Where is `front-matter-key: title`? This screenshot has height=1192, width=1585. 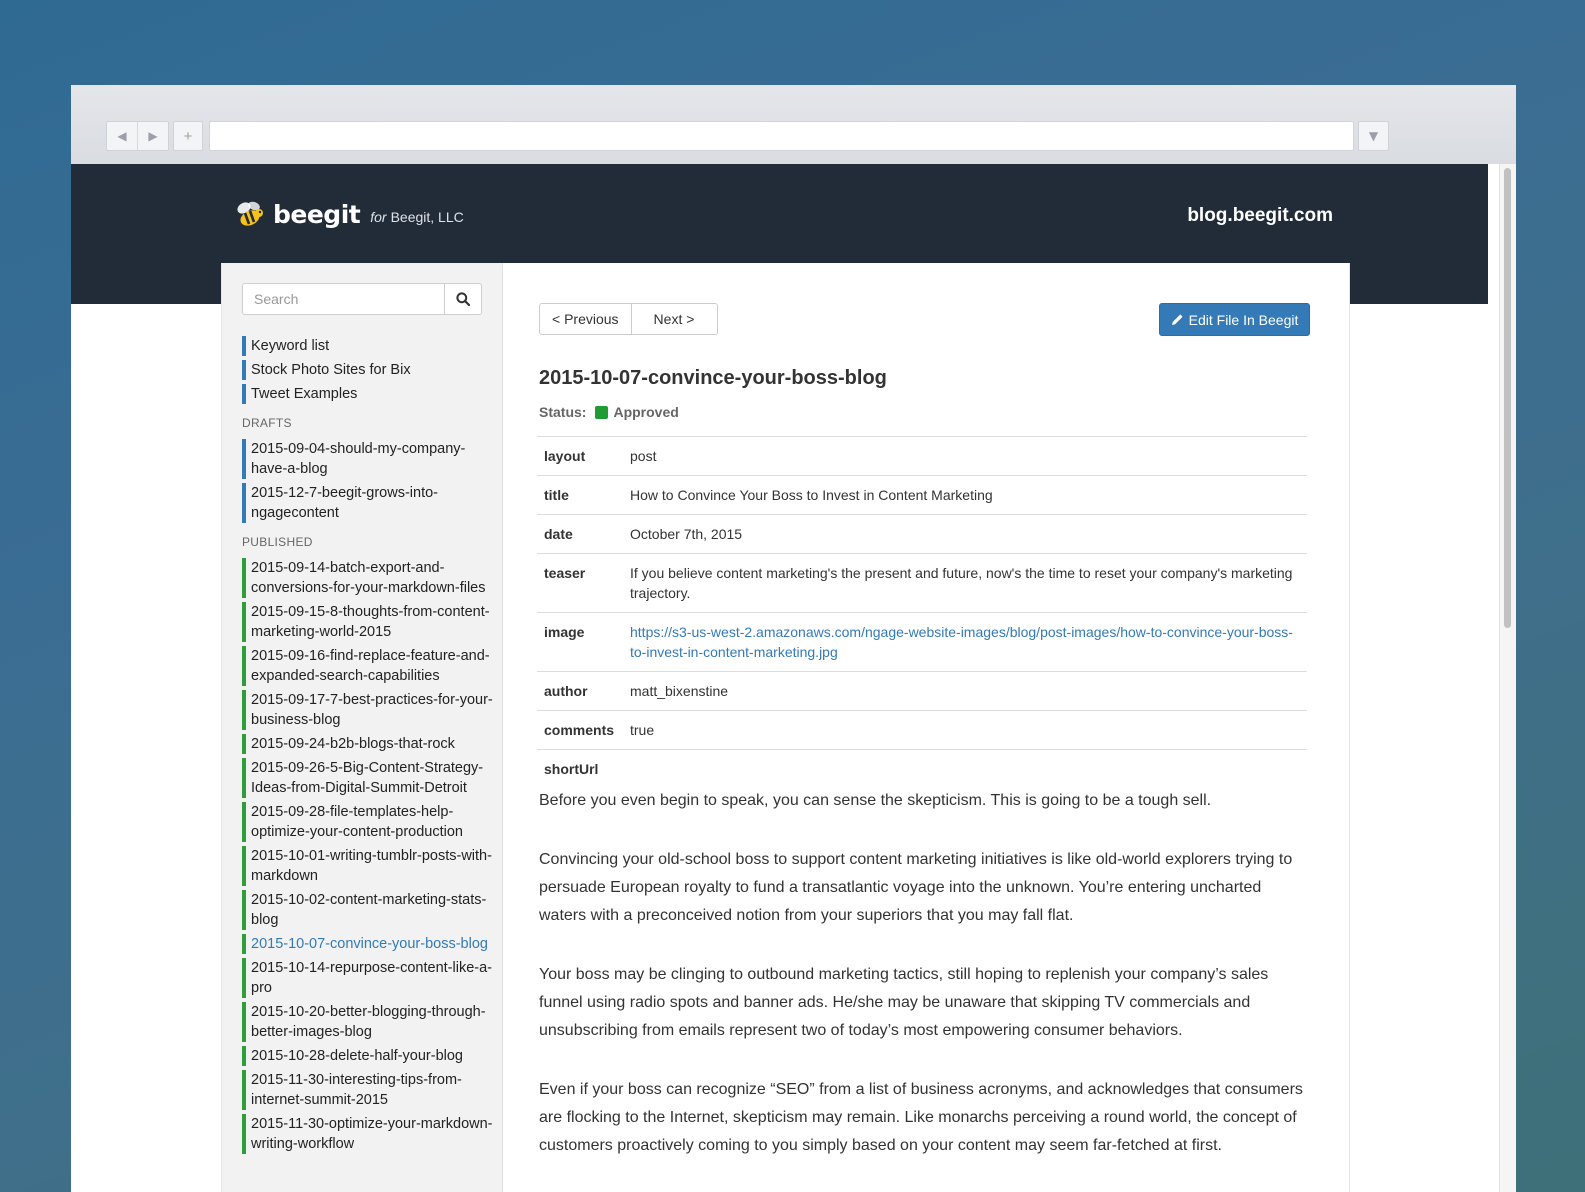 front-matter-key: title is located at coordinates (580, 495).